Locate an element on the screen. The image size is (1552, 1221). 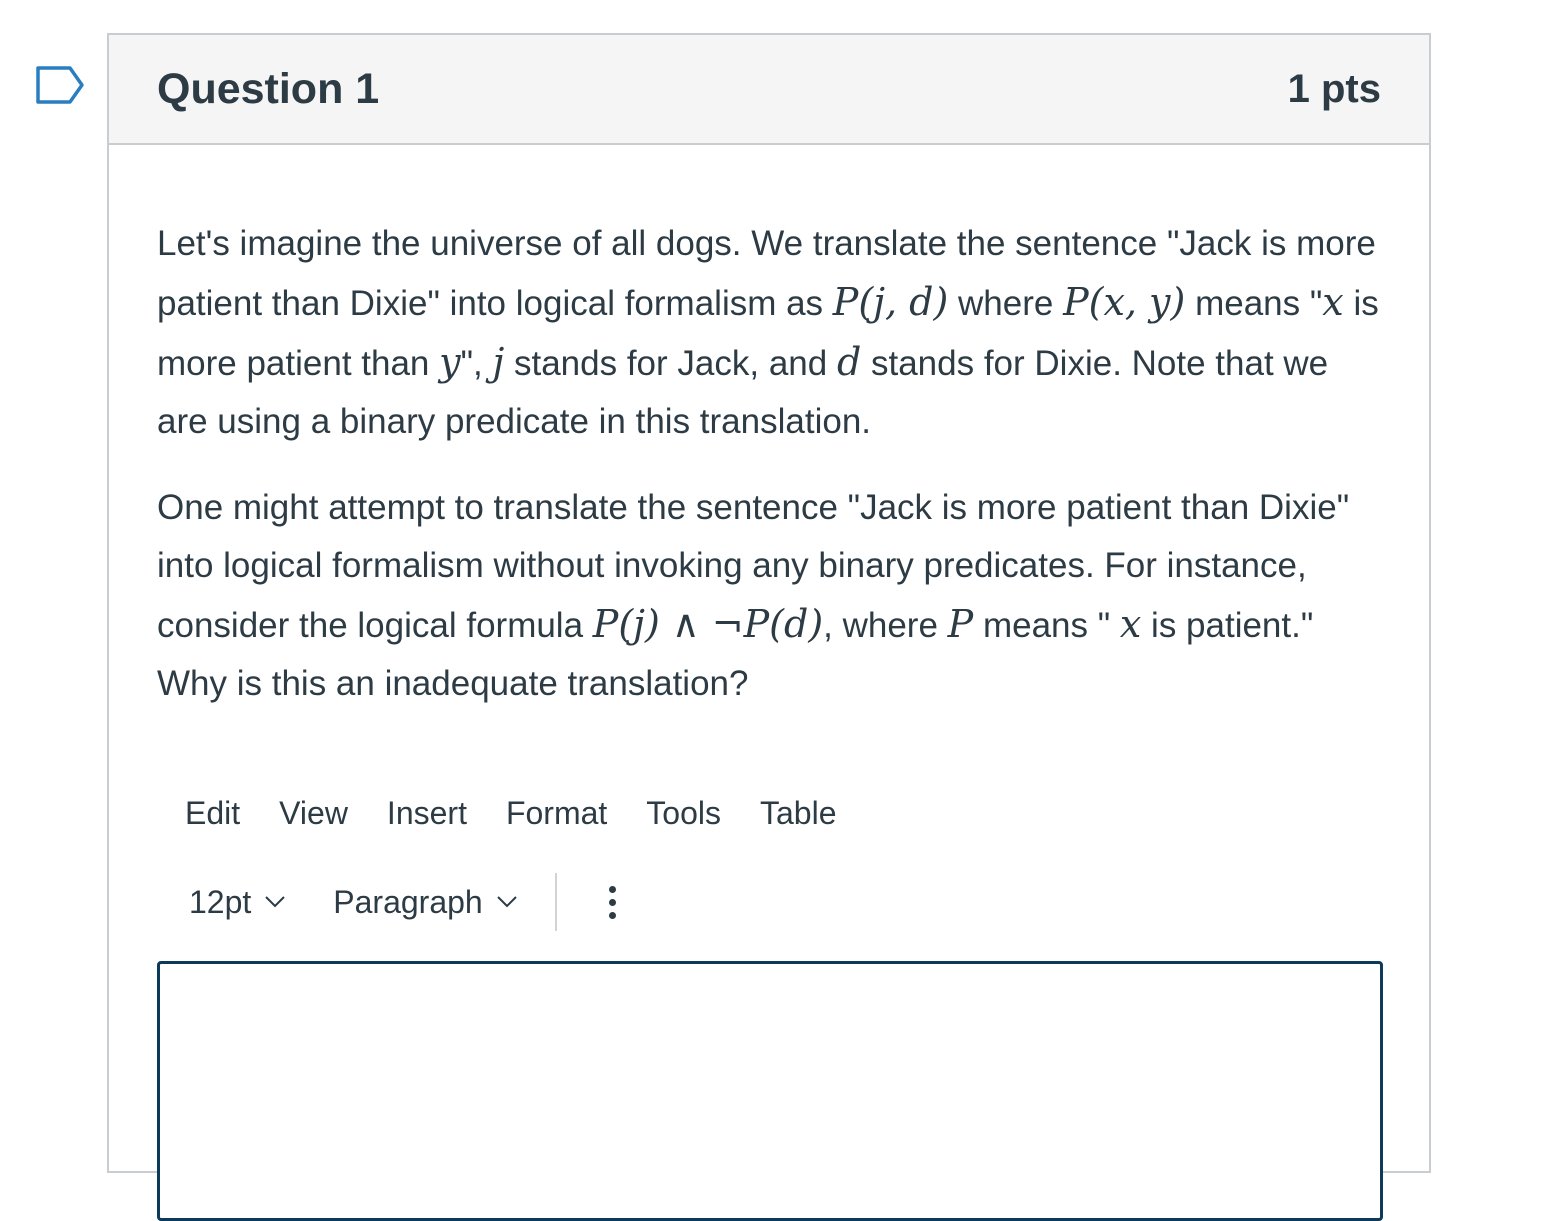
text: stands for Jack, and is located at coordinates (670, 363).